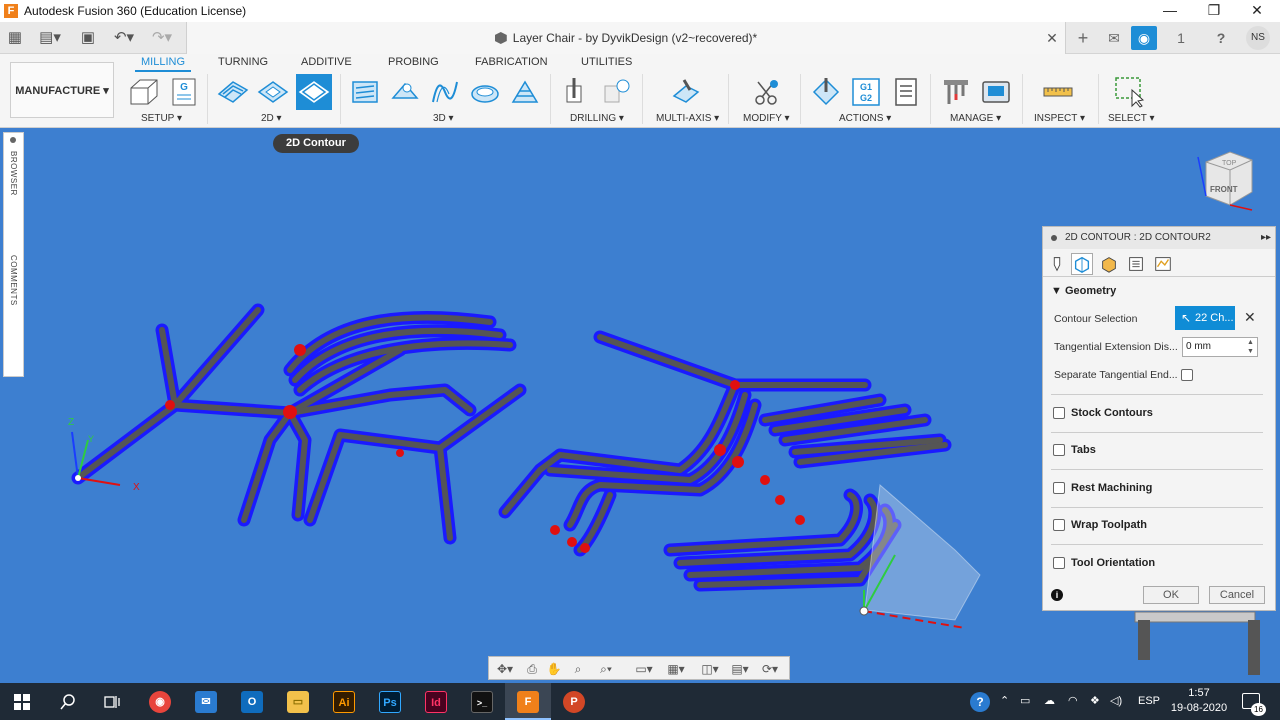 This screenshot has height=720, width=1280. What do you see at coordinates (740, 669) in the screenshot?
I see `environment-icon: ▤▾` at bounding box center [740, 669].